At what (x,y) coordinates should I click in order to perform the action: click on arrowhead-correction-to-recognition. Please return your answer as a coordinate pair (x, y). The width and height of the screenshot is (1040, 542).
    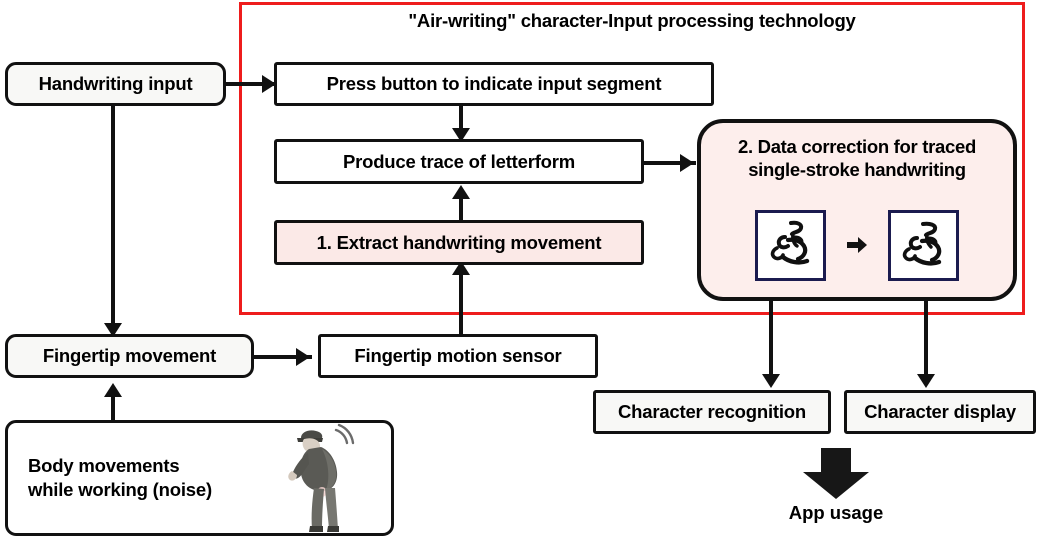
    Looking at the image, I should click on (771, 381).